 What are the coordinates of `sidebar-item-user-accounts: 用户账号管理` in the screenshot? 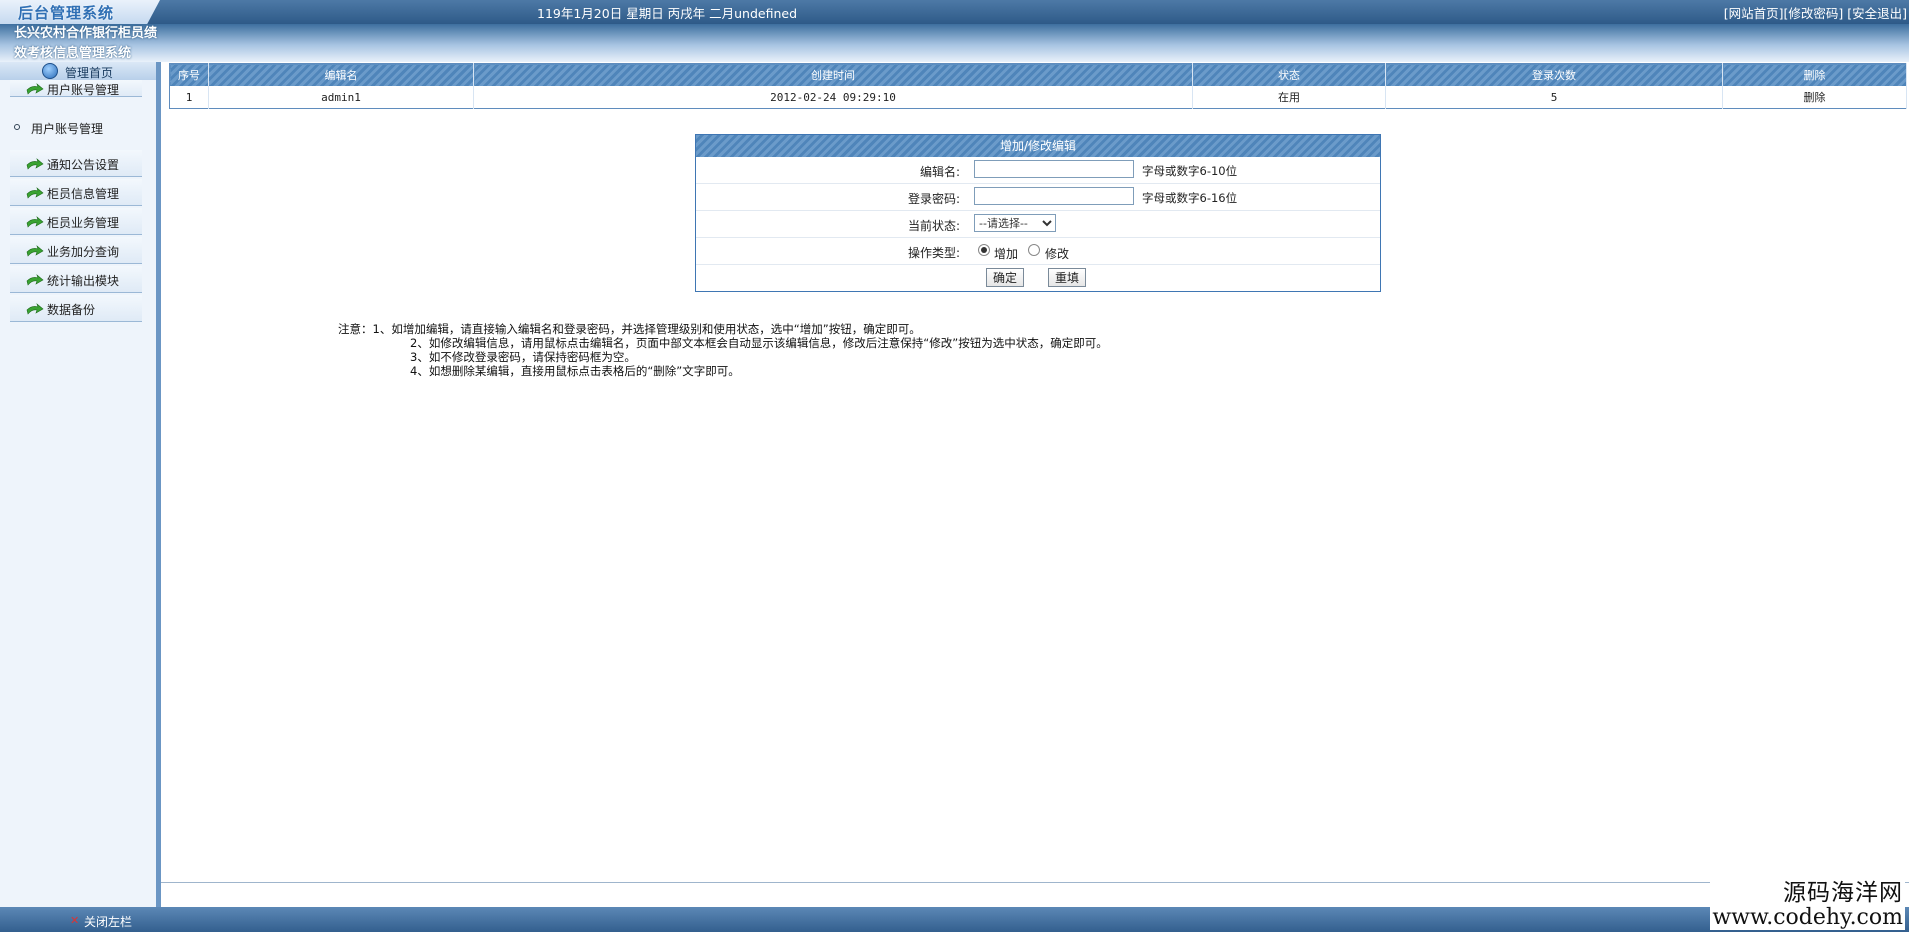 It's located at (76, 88).